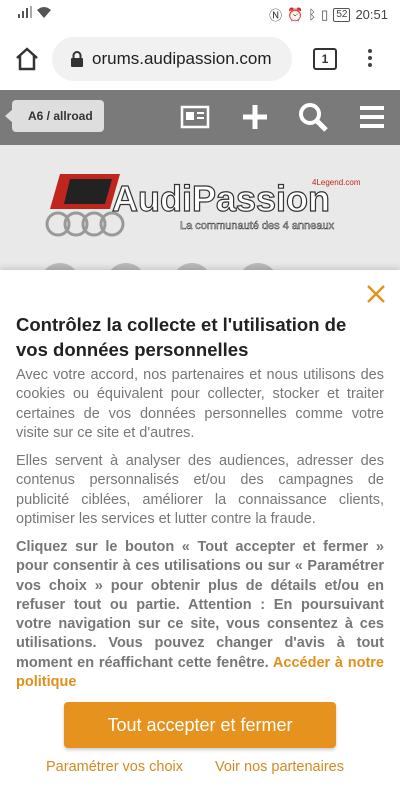 Image resolution: width=400 pixels, height=800 pixels. I want to click on close-icon, so click(376, 294).